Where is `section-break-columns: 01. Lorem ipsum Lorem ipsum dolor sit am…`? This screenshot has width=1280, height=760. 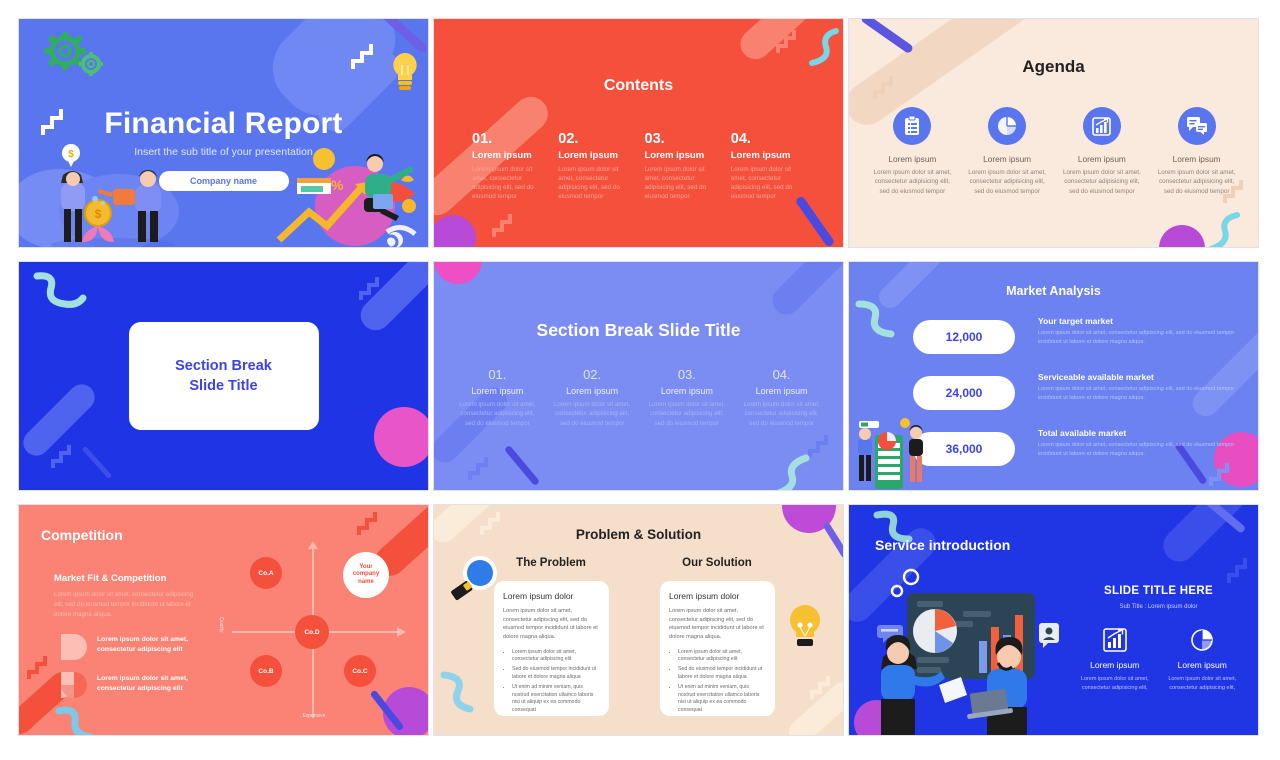 section-break-columns: 01. Lorem ipsum Lorem ipsum dolor sit am… is located at coordinates (639, 397).